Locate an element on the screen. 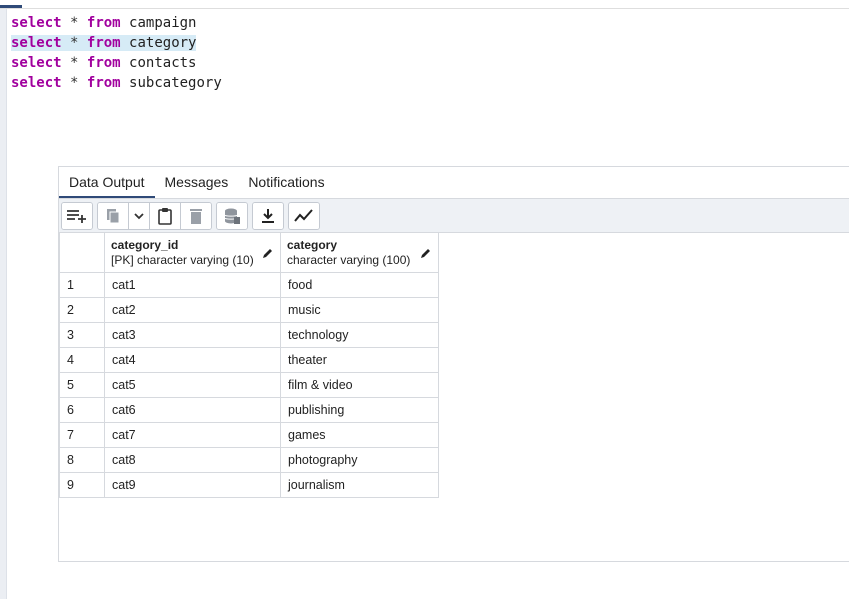 Image resolution: width=849 pixels, height=599 pixels. row-number: 7 is located at coordinates (82, 435).